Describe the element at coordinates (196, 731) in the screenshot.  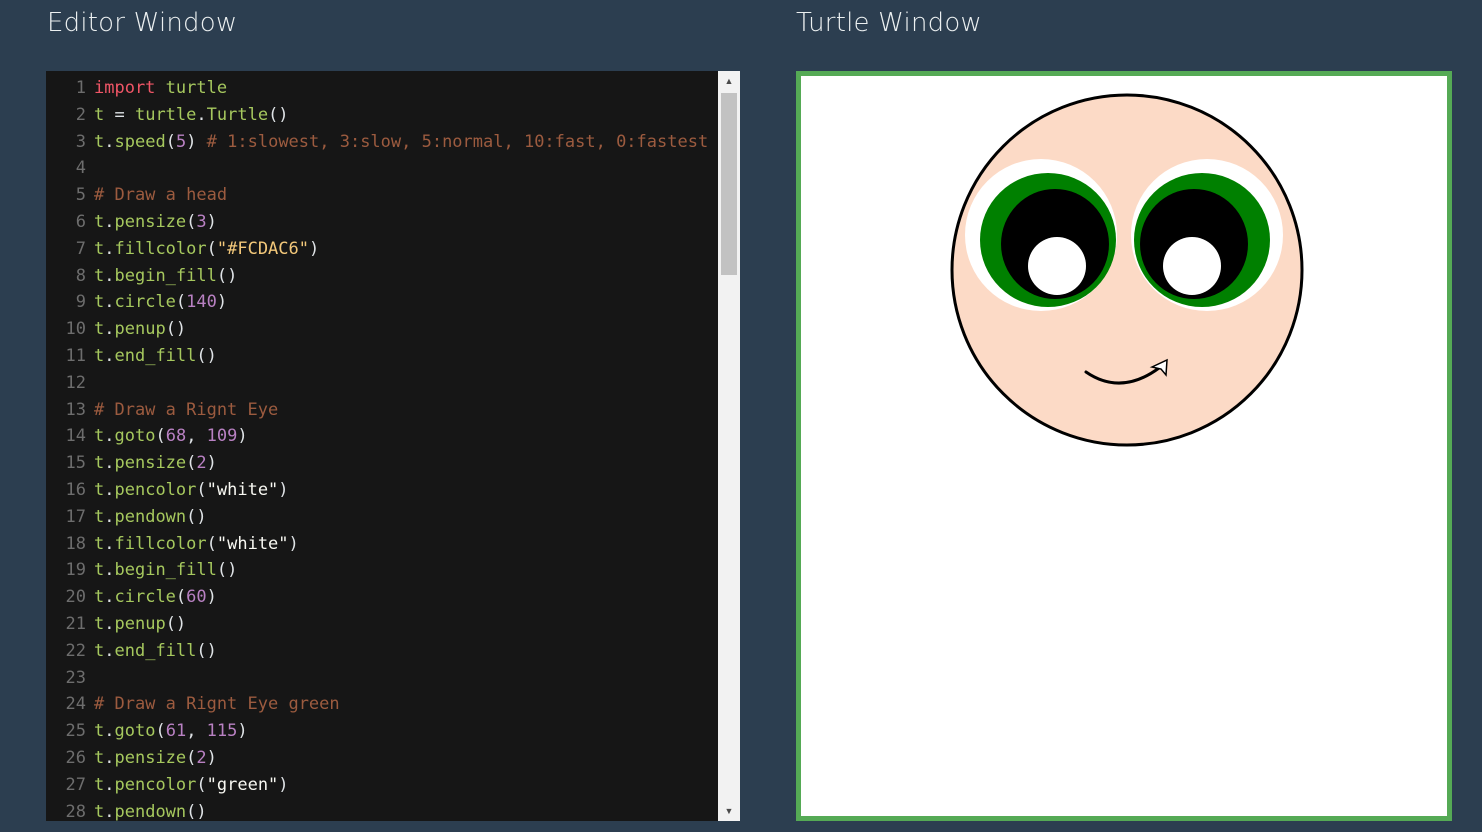
I see `code-token: ,` at that location.